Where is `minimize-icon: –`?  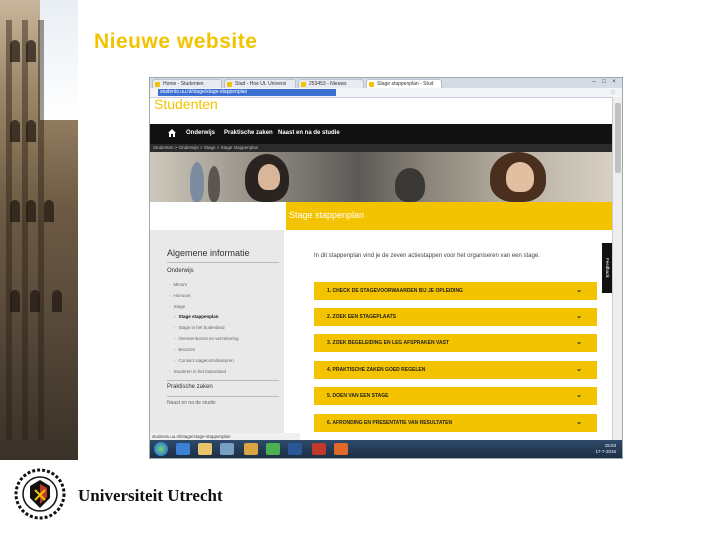 minimize-icon: – is located at coordinates (594, 82).